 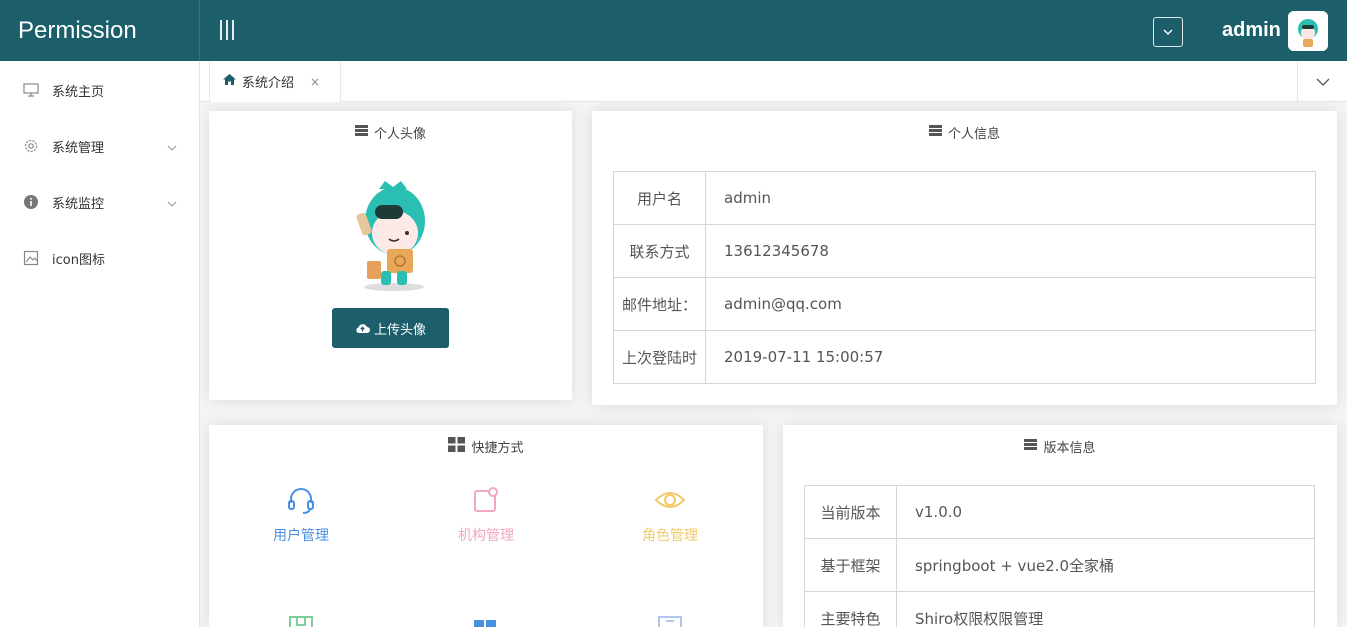 What do you see at coordinates (673, 30) in the screenshot?
I see `top-header: Permission admin` at bounding box center [673, 30].